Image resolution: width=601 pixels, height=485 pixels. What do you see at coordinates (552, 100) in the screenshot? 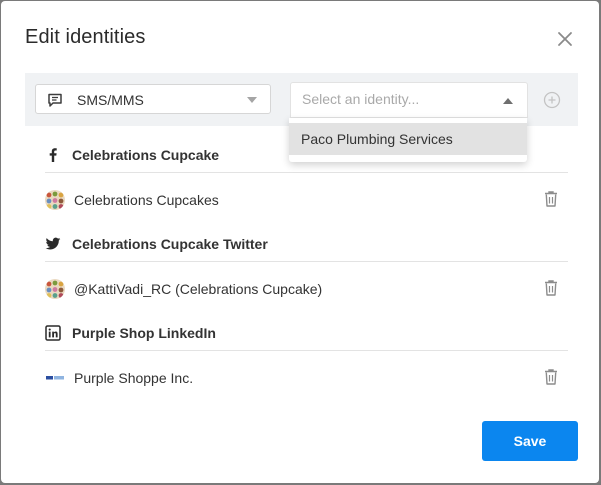
I see `plus-circle-icon` at bounding box center [552, 100].